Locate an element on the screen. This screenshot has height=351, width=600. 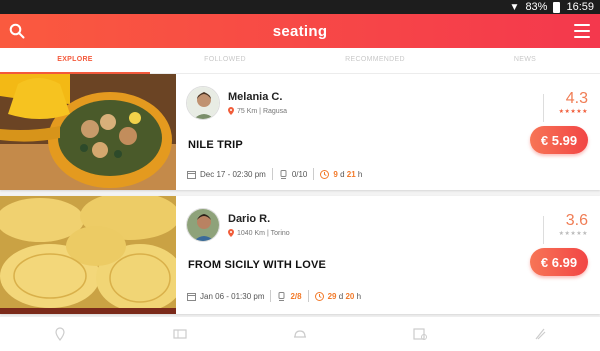
tab-recommended: RECOMMENDED is located at coordinates (375, 60).